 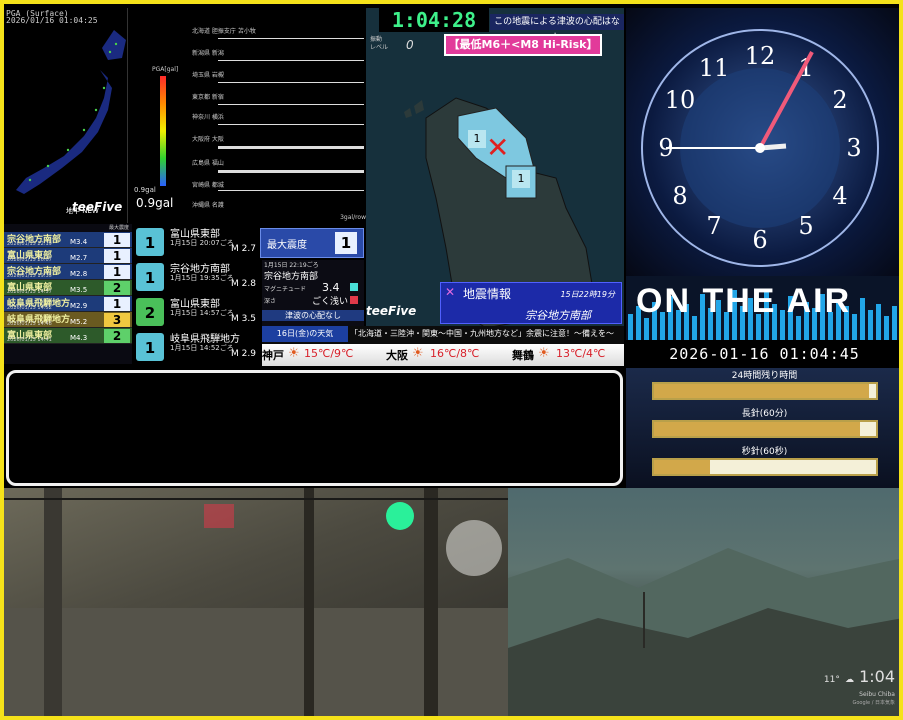 I want to click on intensity-marker: 1, so click(x=477, y=139).